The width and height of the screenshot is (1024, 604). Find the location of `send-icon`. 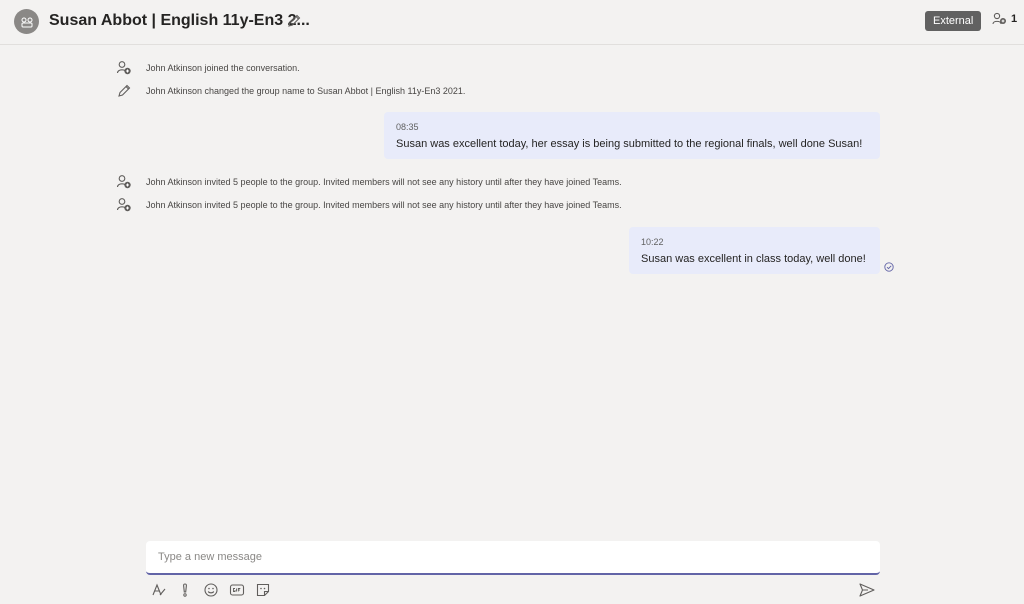

send-icon is located at coordinates (867, 590).